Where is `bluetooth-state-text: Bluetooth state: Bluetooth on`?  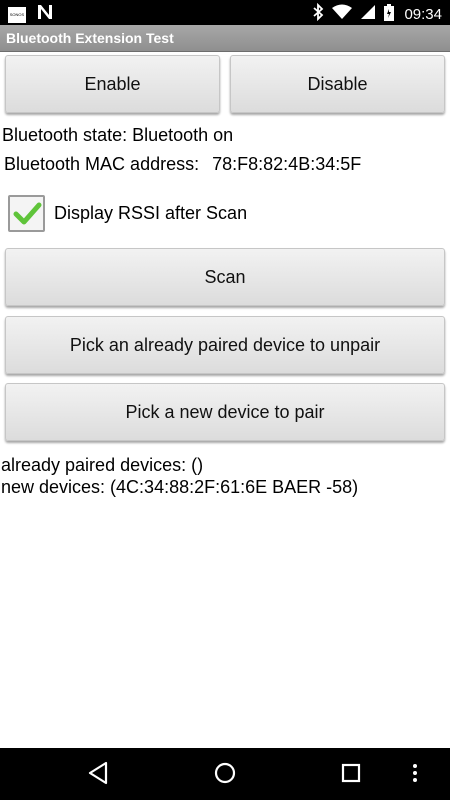
bluetooth-state-text: Bluetooth state: Bluetooth on is located at coordinates (118, 135).